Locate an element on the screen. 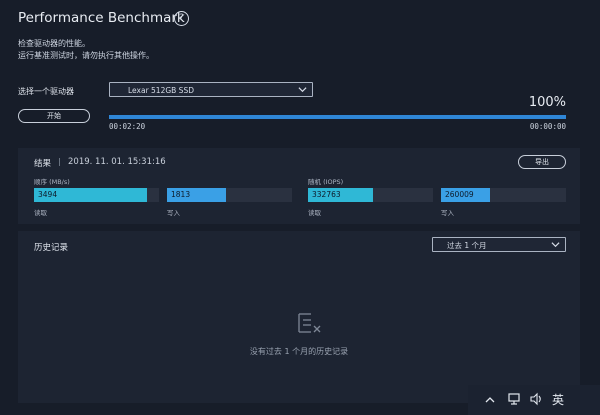 The image size is (600, 415). results-timestamp: 2019. 11. 01. 15:31:16 is located at coordinates (117, 162).